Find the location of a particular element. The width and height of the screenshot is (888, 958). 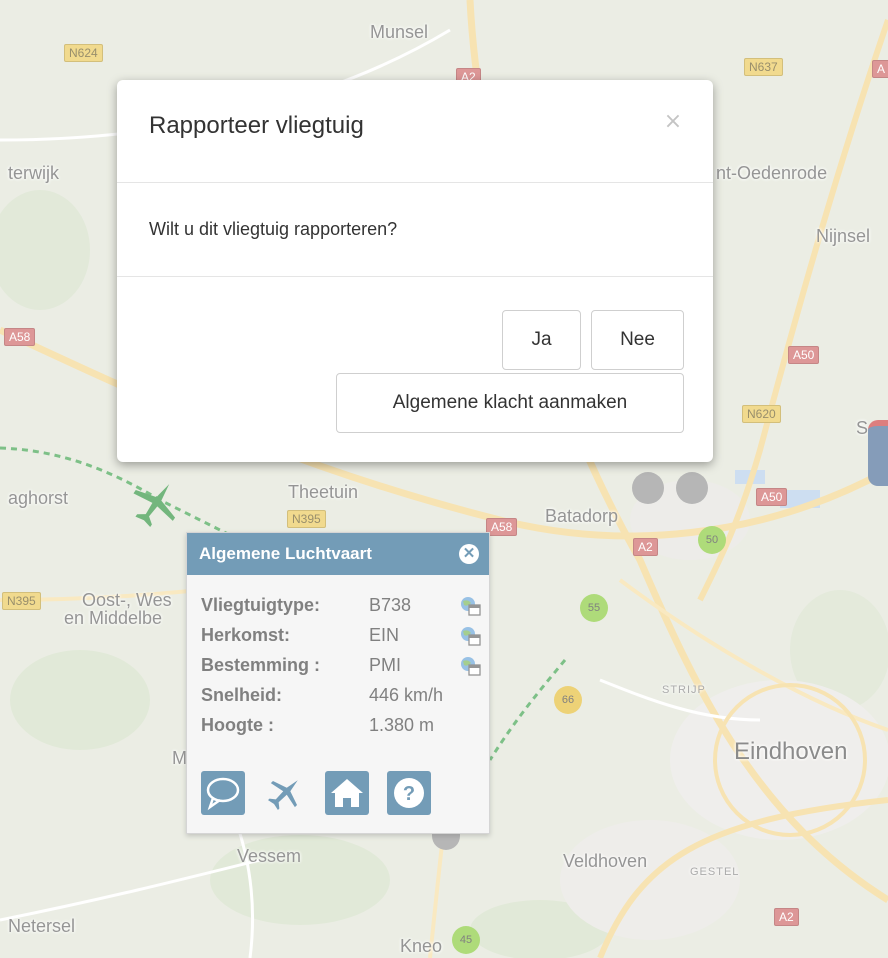

dialog-header-divider is located at coordinates (415, 182).